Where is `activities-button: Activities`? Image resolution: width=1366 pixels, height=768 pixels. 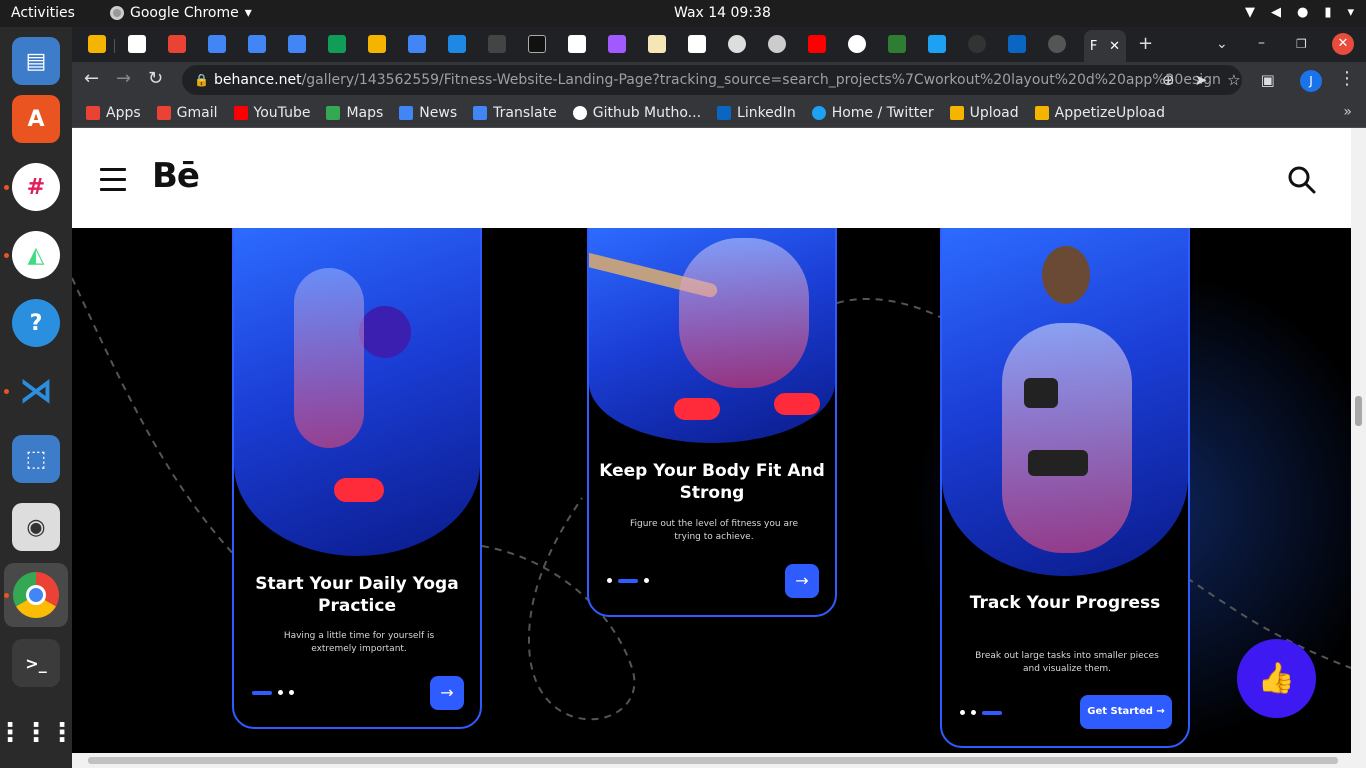
activities-button: Activities is located at coordinates (43, 13).